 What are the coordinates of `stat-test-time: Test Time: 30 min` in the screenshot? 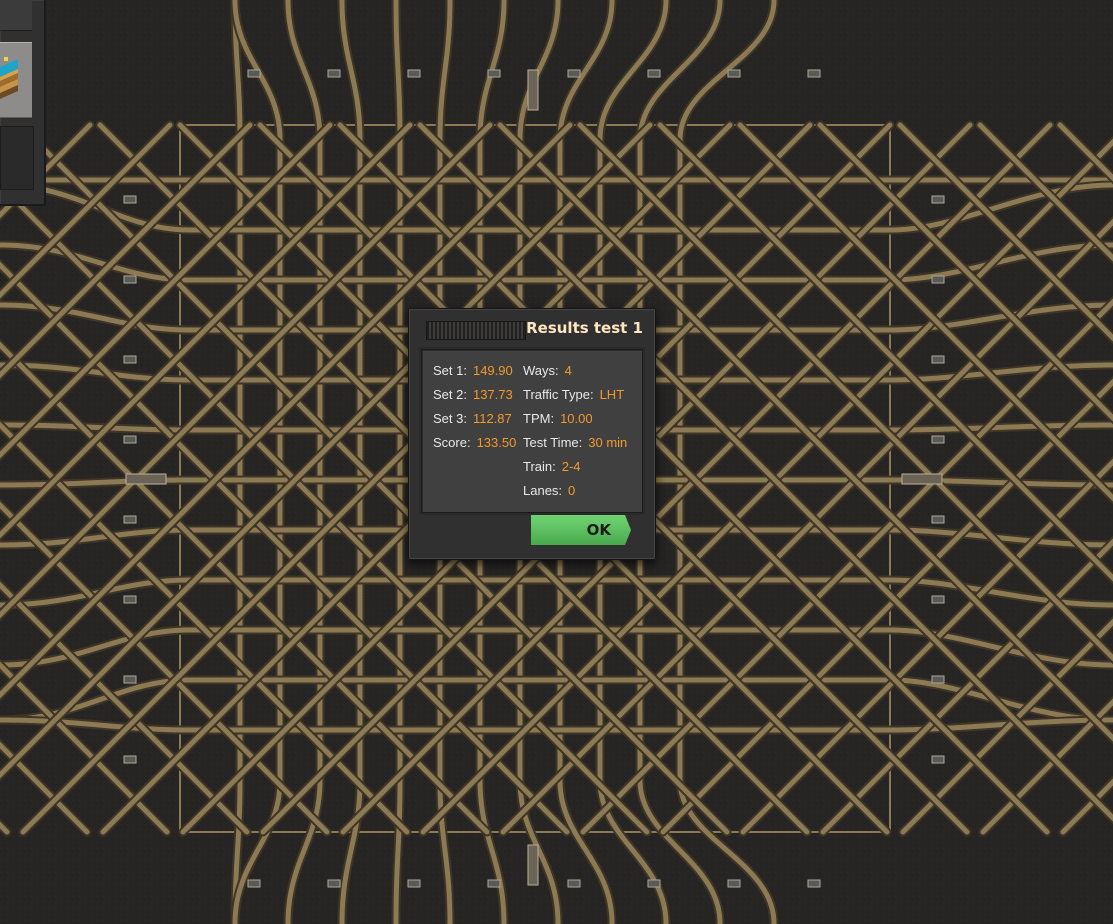 It's located at (575, 443).